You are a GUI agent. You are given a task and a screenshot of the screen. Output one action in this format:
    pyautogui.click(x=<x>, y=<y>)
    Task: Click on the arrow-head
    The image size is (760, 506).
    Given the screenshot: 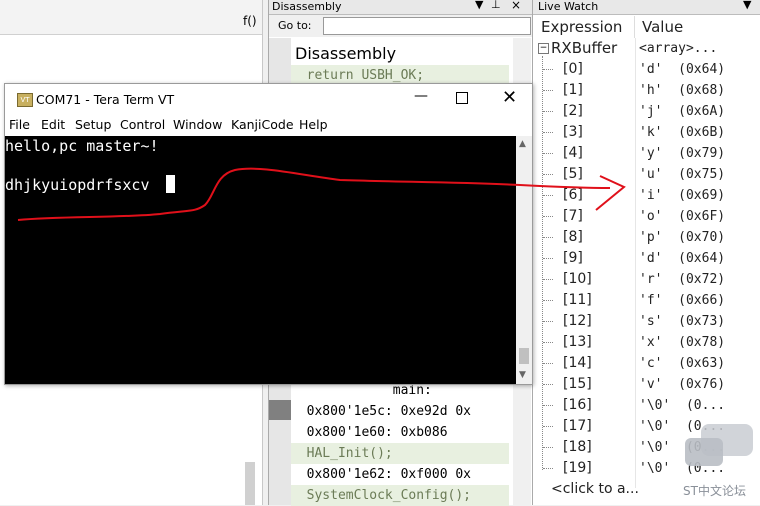 What is the action you would take?
    pyautogui.click(x=610, y=193)
    